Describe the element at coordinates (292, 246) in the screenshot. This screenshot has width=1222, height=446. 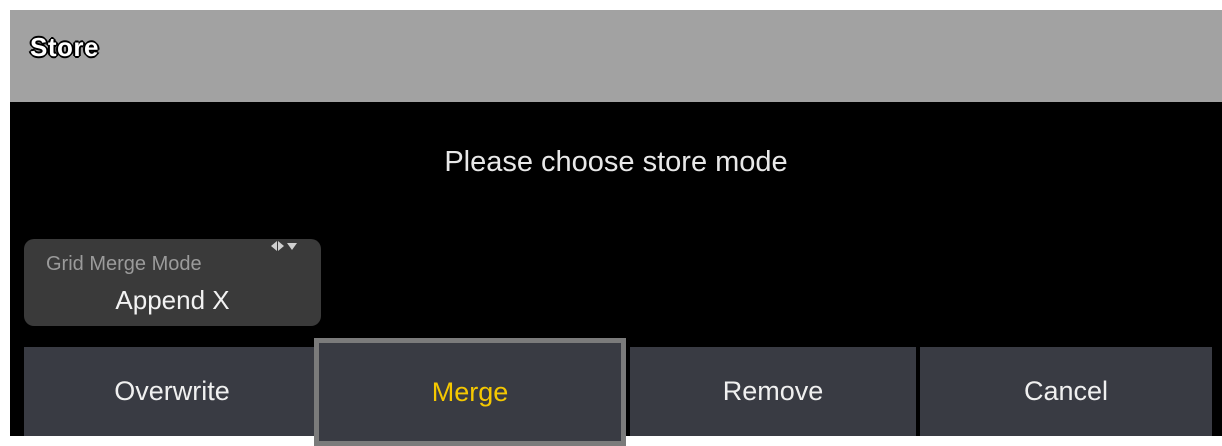
I see `arrow-down-icon` at that location.